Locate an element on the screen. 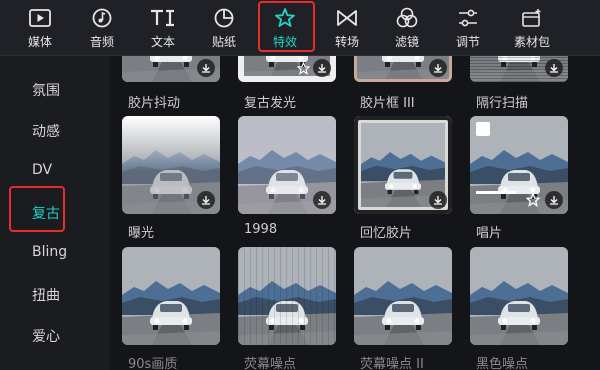 This screenshot has height=370, width=600. effect-film-shake is located at coordinates (171, 69).